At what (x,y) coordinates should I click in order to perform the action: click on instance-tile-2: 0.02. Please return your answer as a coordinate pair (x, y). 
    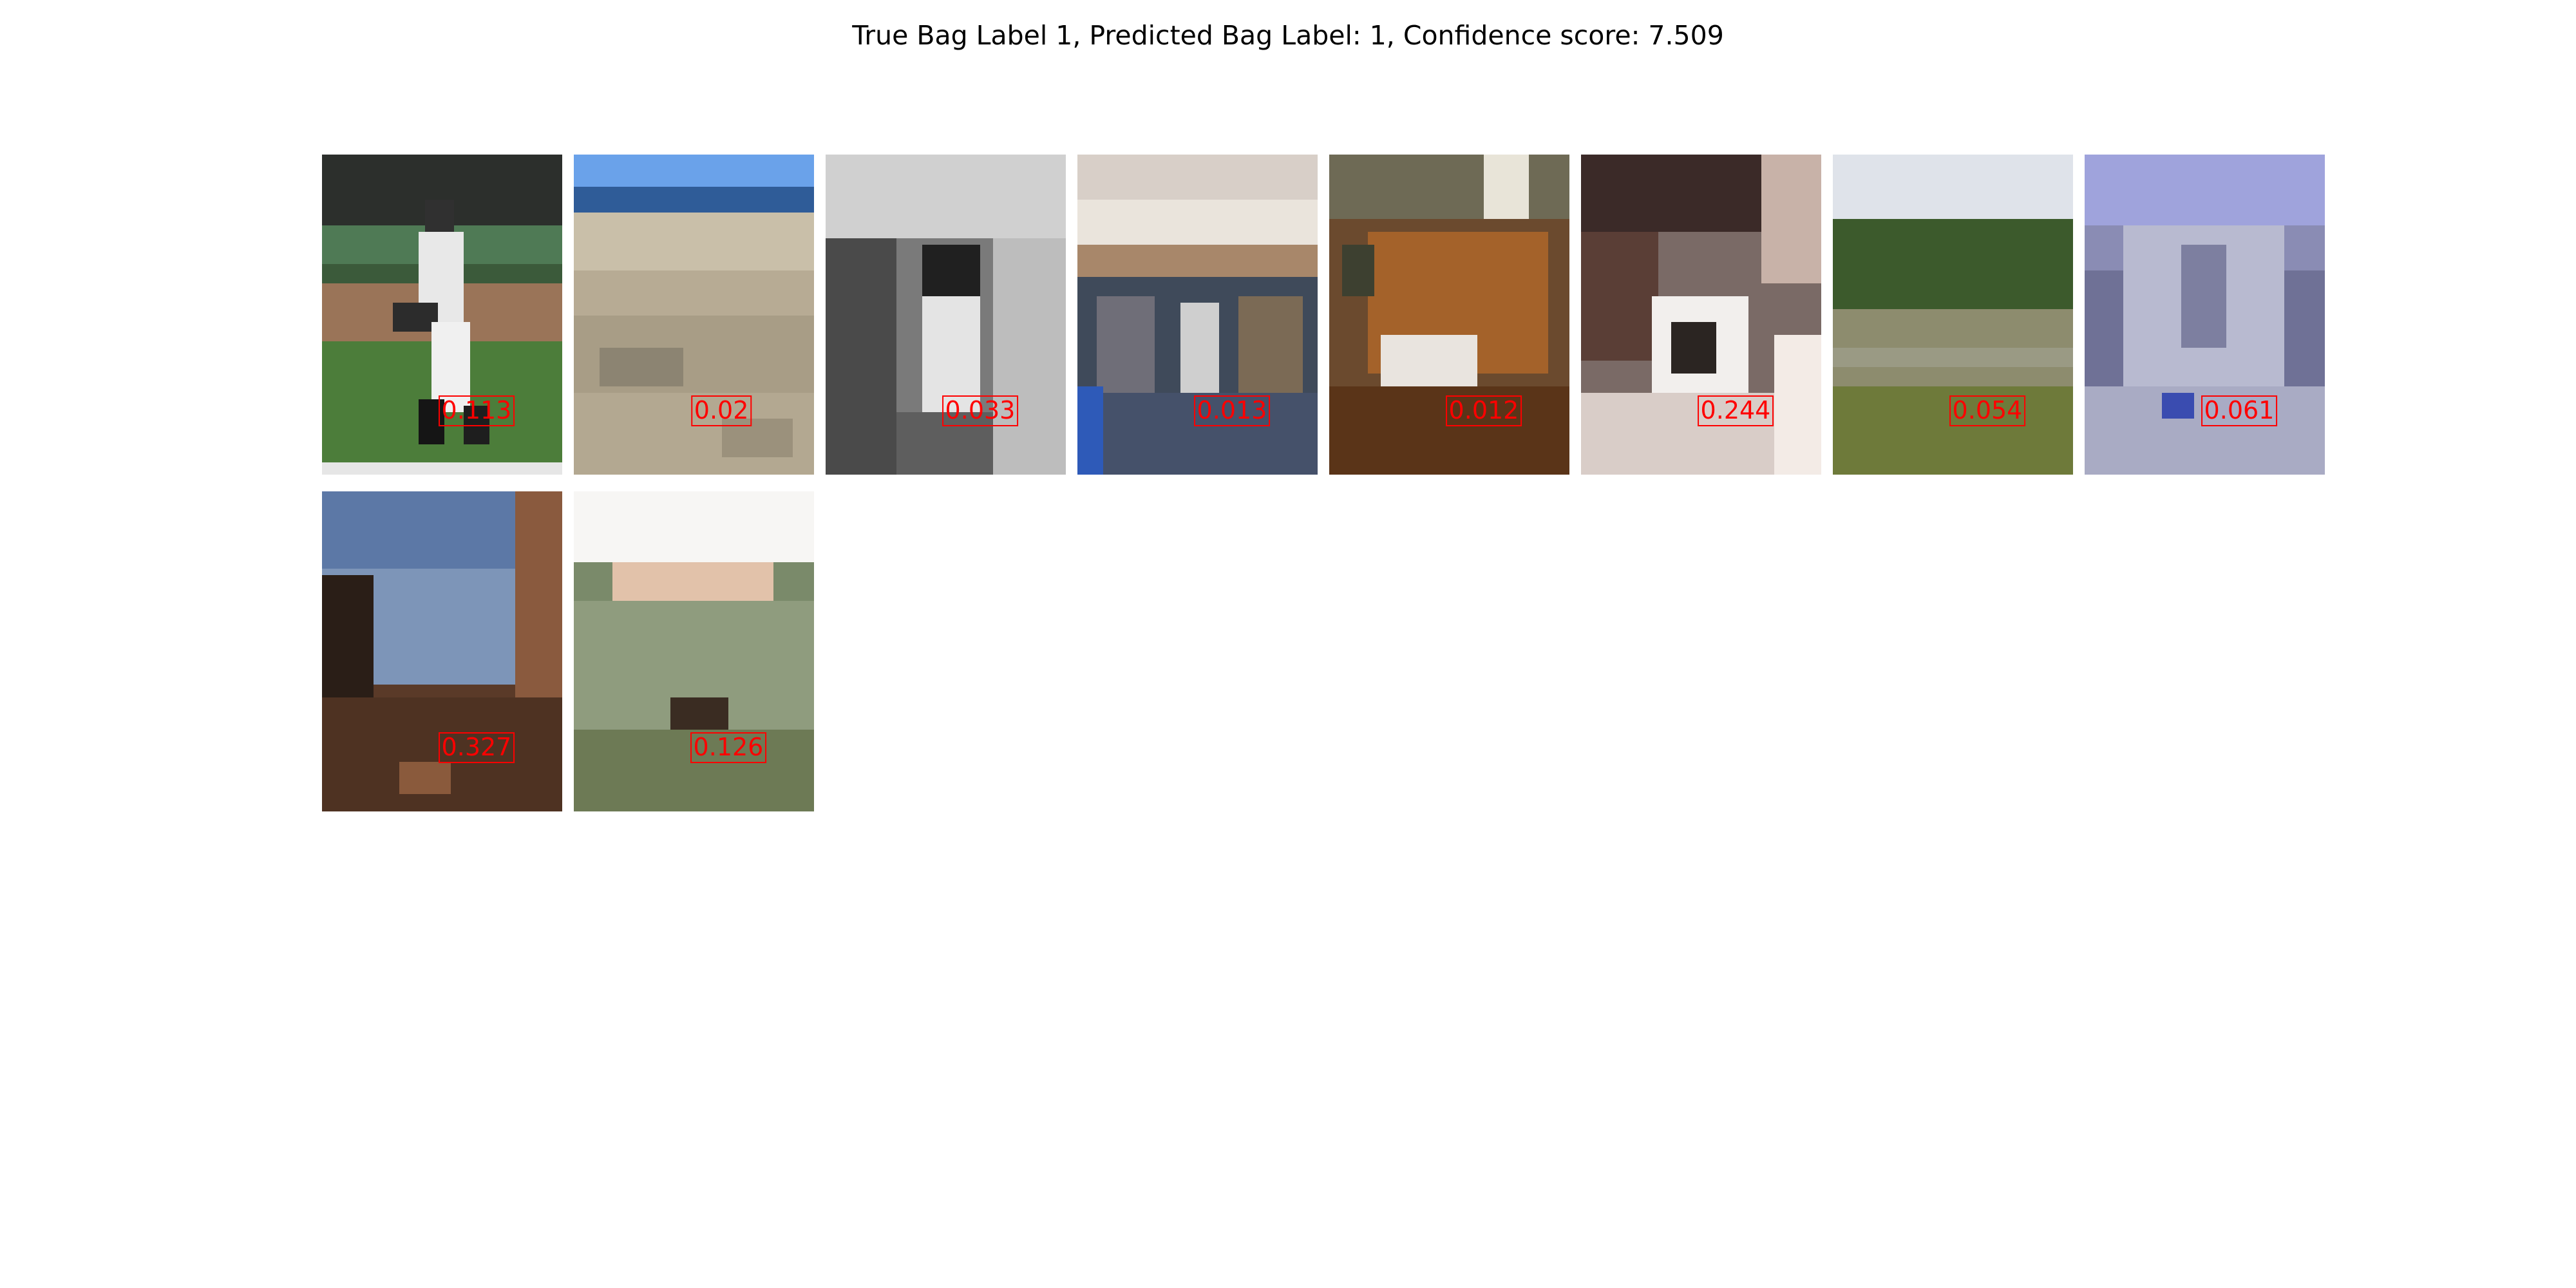
    Looking at the image, I should click on (694, 315).